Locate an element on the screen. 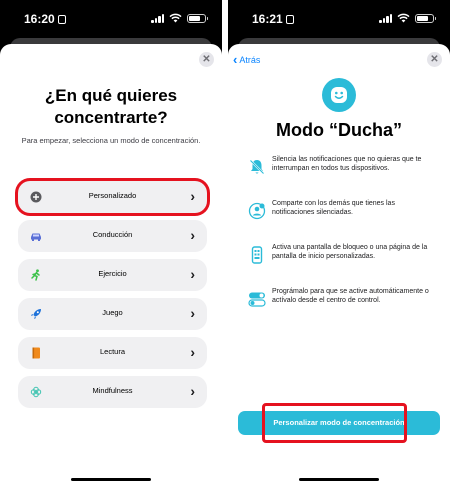 This screenshot has width=450, height=489. mode-label: Personalizado is located at coordinates (112, 195).